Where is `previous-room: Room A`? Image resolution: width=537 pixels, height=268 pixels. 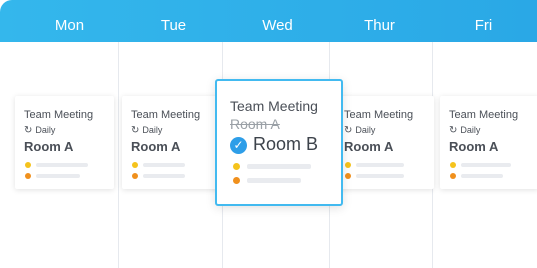
previous-room: Room A is located at coordinates (255, 124).